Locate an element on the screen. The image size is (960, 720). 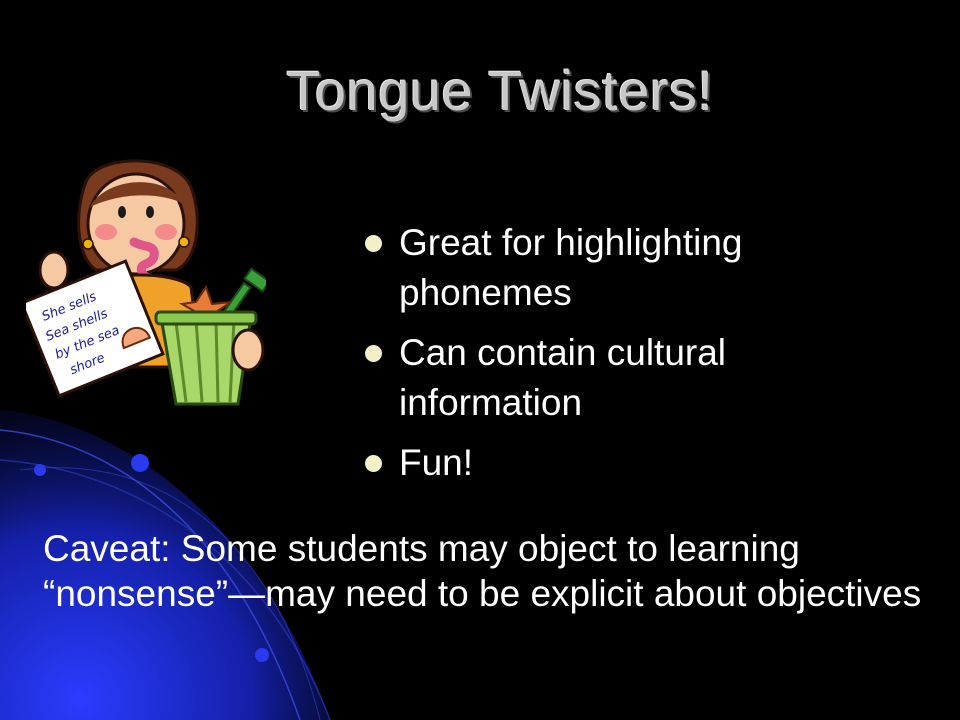
bullet-item: Great for highlighting phonemes is located at coordinates (597, 268).